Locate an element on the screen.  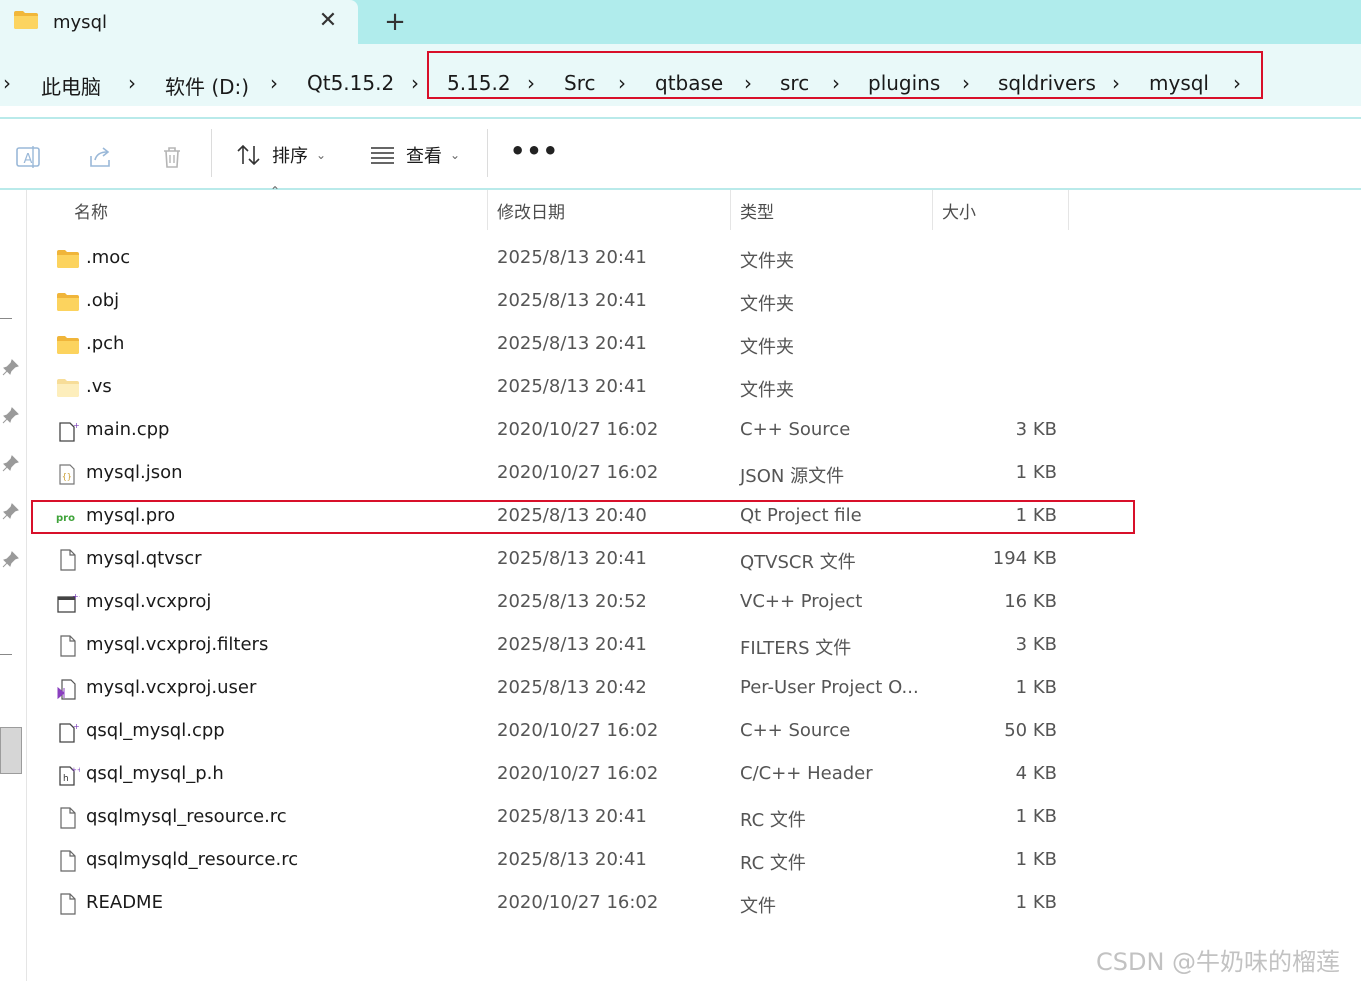
svg-text: h is located at coordinates (66, 779).